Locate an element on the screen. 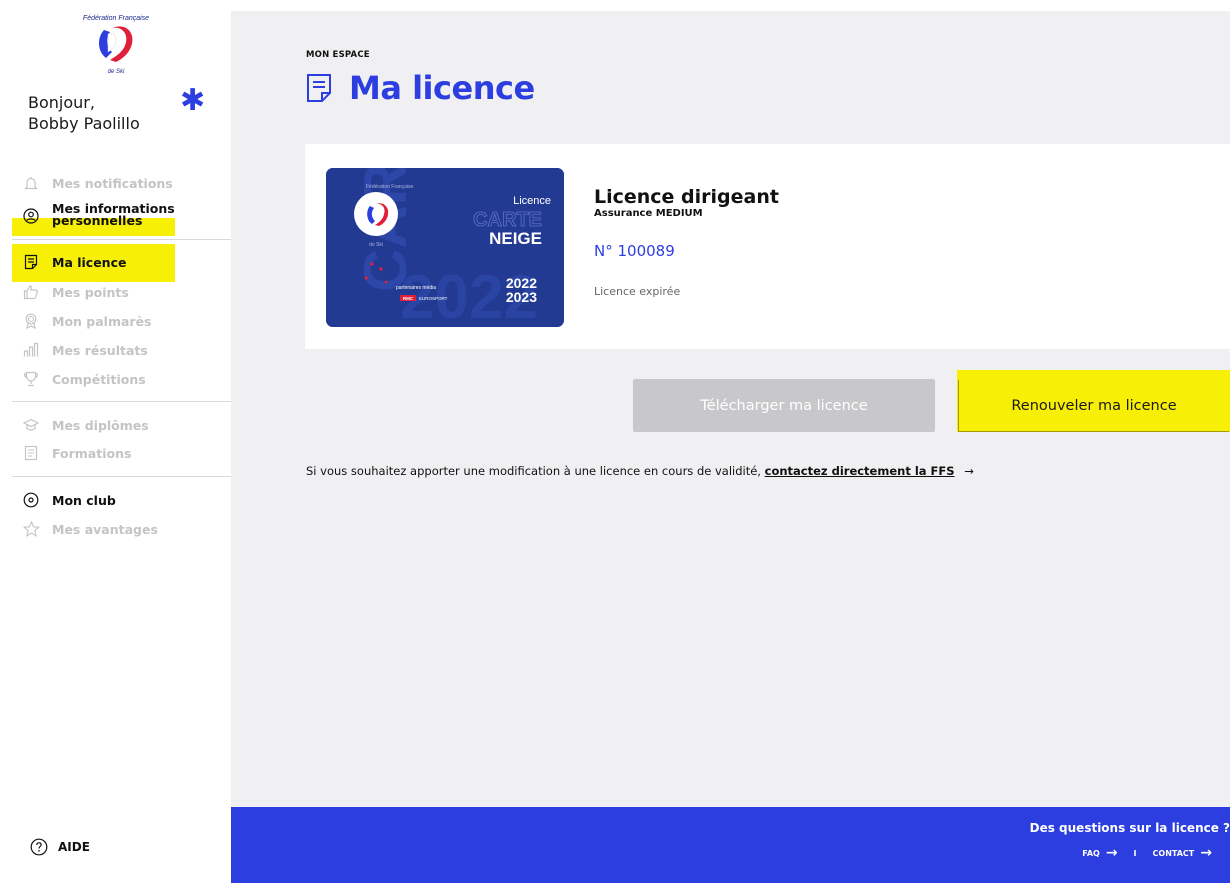  help-button: AIDE is located at coordinates (60, 847).